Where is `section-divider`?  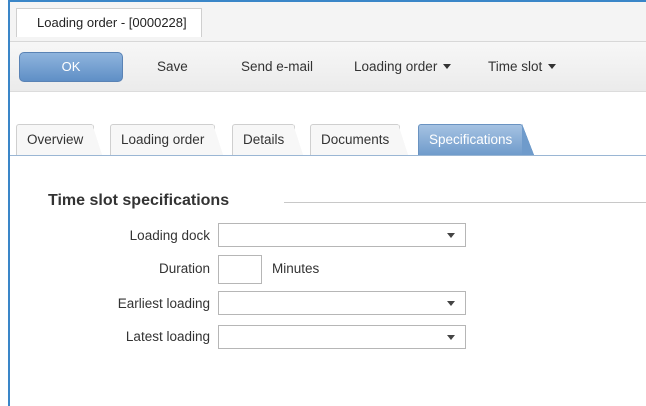 section-divider is located at coordinates (465, 202).